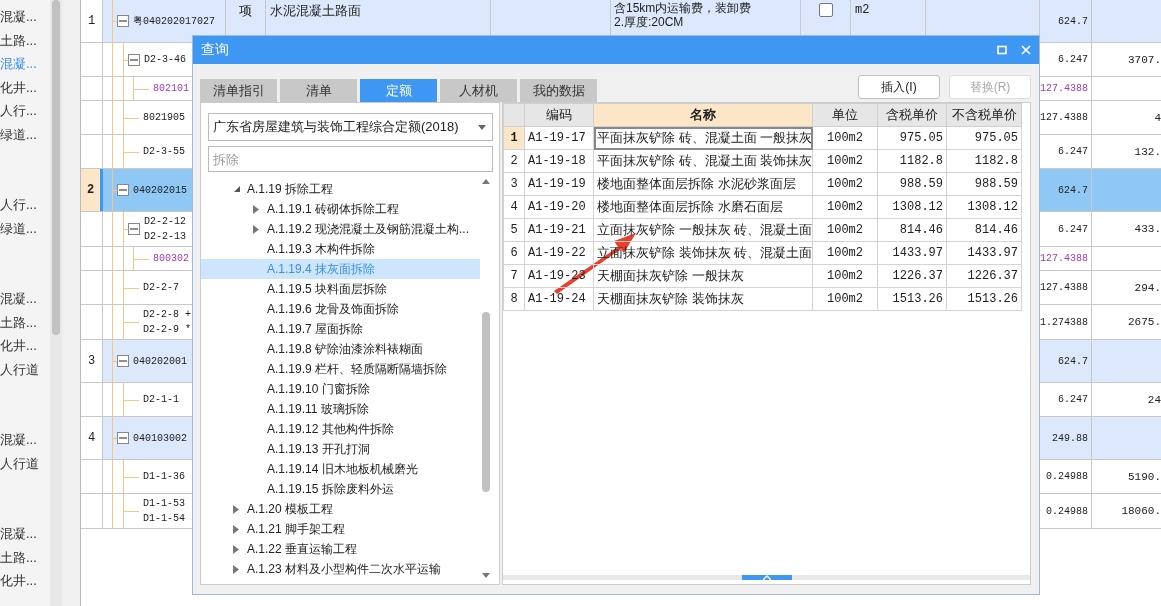 The image size is (1161, 606). Describe the element at coordinates (160, 361) in the screenshot. I see `code-cell-text: 040202001` at that location.